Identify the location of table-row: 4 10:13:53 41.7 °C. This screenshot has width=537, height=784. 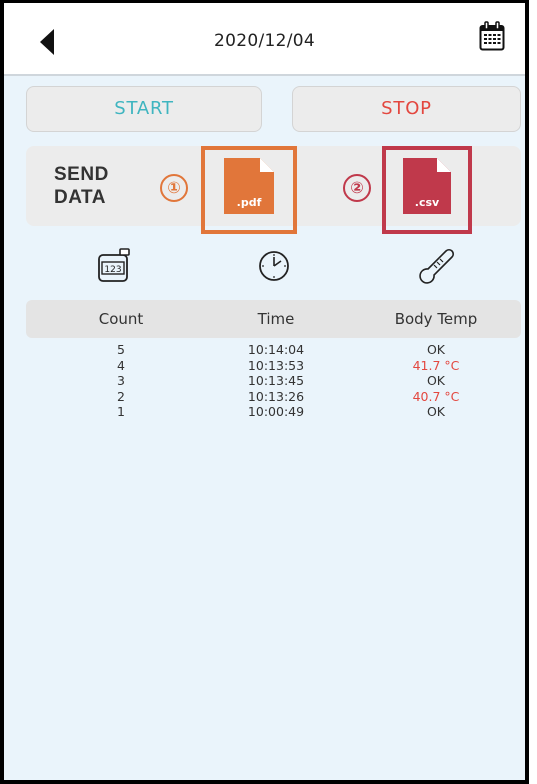
(273, 366).